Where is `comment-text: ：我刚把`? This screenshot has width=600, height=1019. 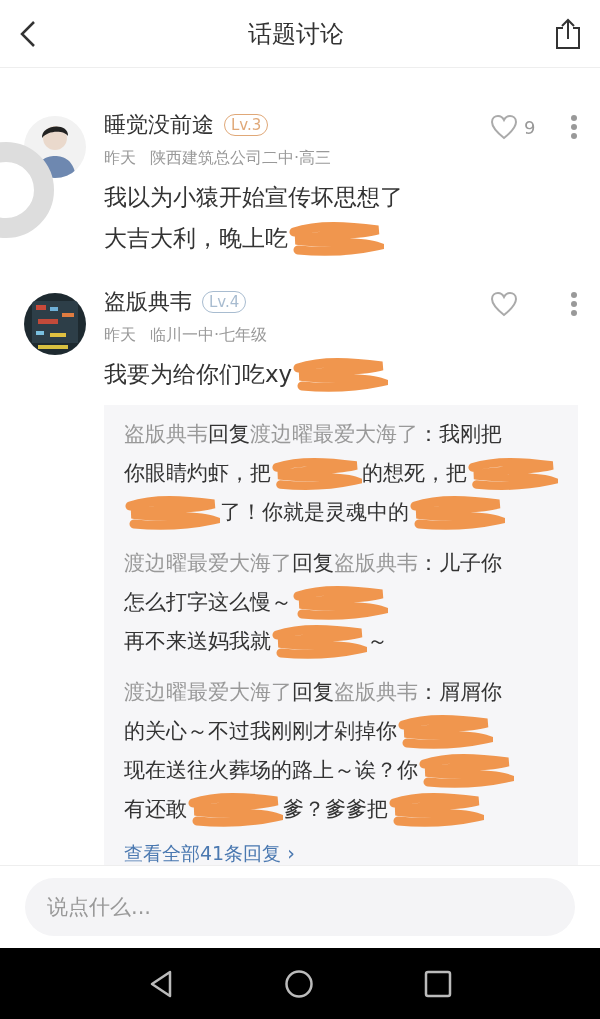
comment-text: ：我刚把 is located at coordinates (460, 434).